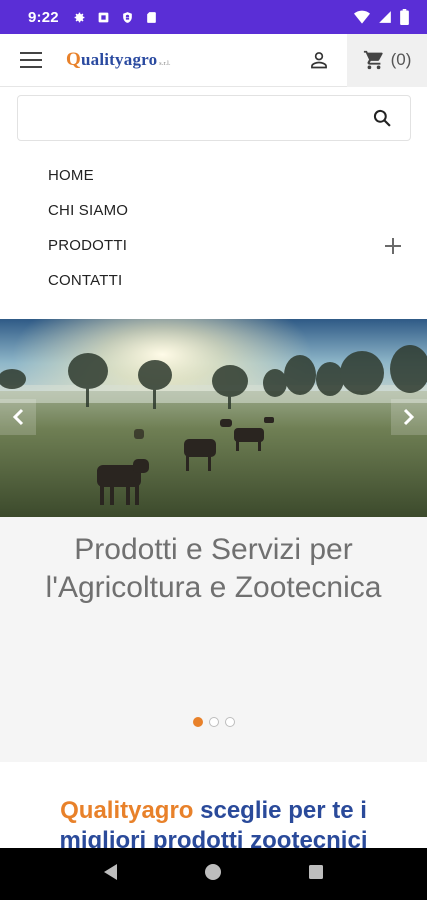 This screenshot has height=900, width=427. What do you see at coordinates (280, 810) in the screenshot?
I see `heading-text-line-1: sceglie per te i` at bounding box center [280, 810].